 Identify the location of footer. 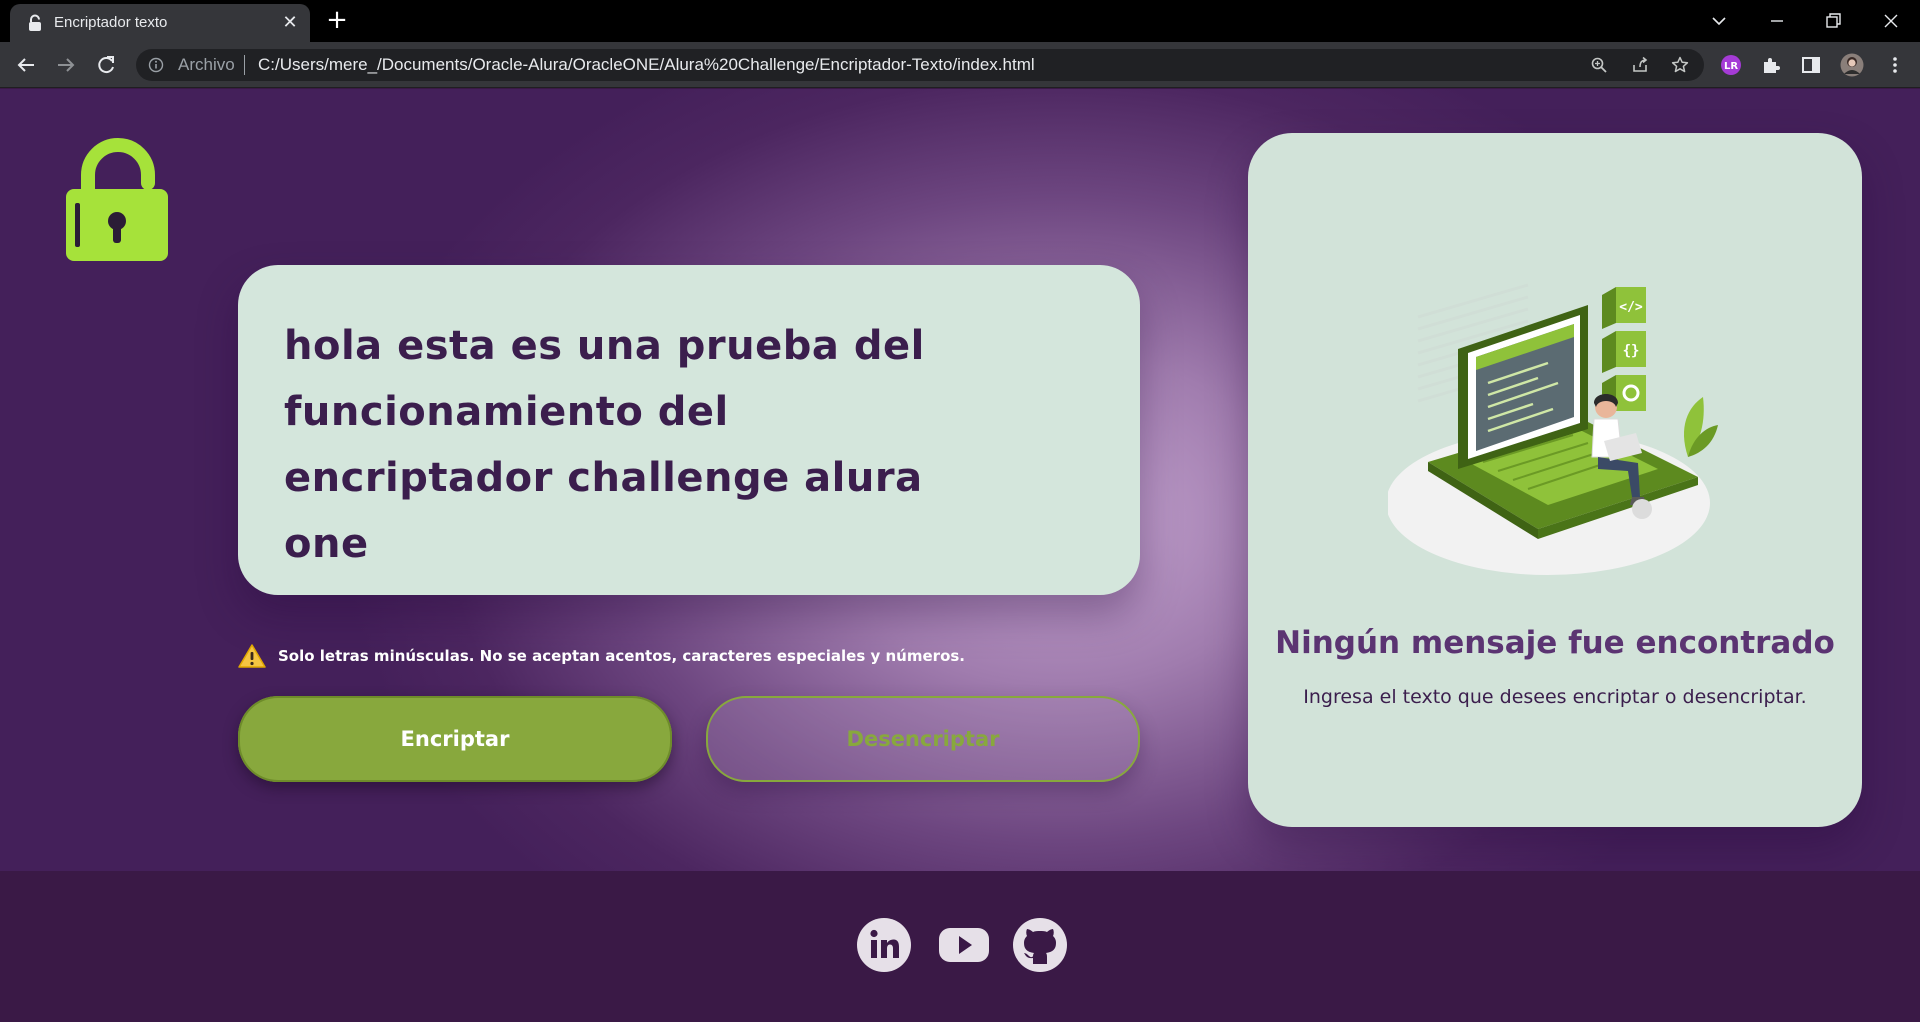
(960, 946).